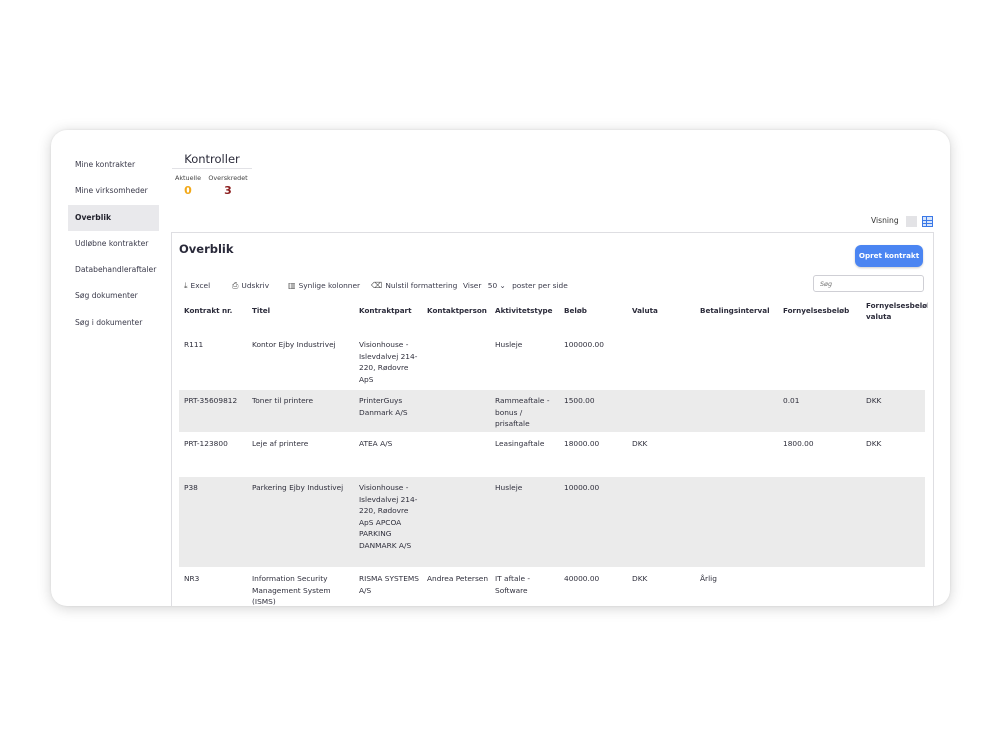  What do you see at coordinates (113, 191) in the screenshot?
I see `sidebar-item-mine-virksomheder: Mine virksomheder` at bounding box center [113, 191].